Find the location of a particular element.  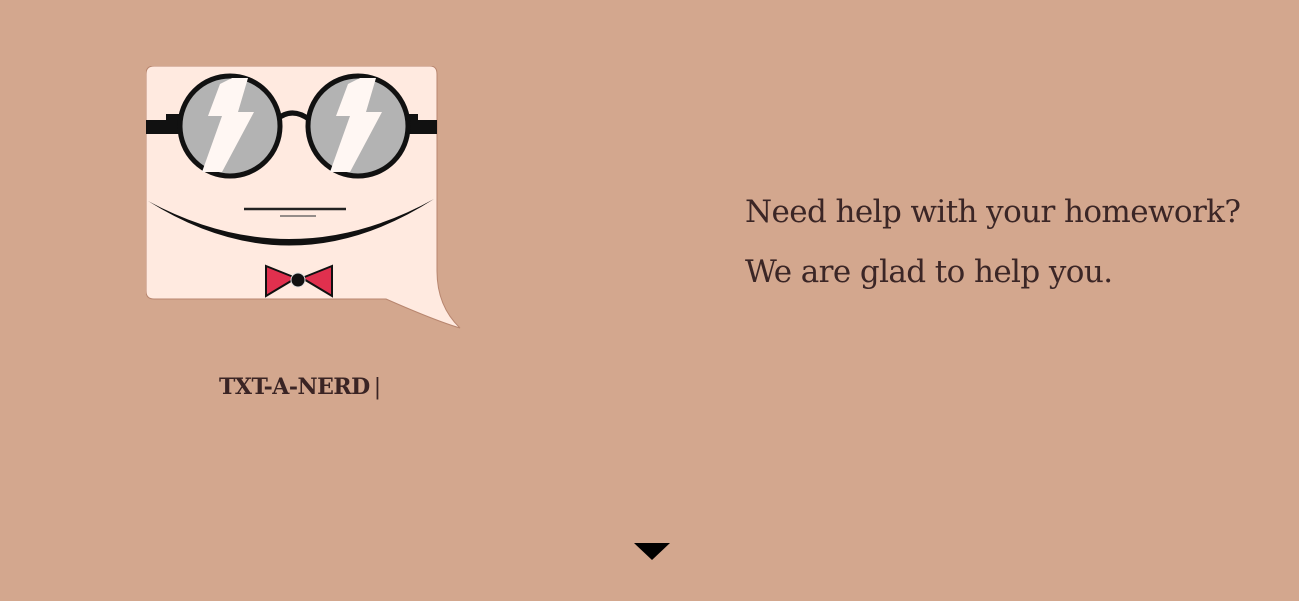

typing-cursor: | is located at coordinates (377, 387).